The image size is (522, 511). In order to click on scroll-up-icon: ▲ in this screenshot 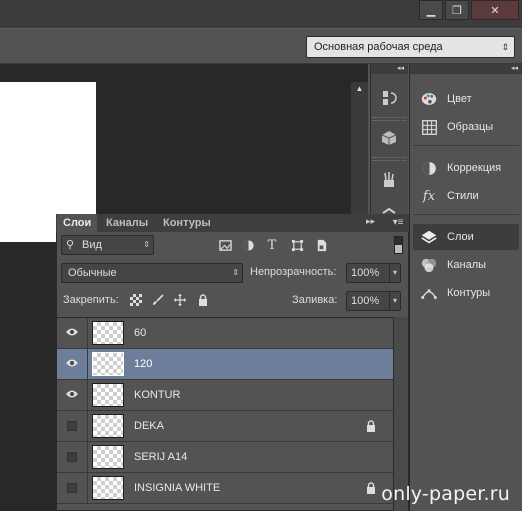, I will do `click(359, 88)`.